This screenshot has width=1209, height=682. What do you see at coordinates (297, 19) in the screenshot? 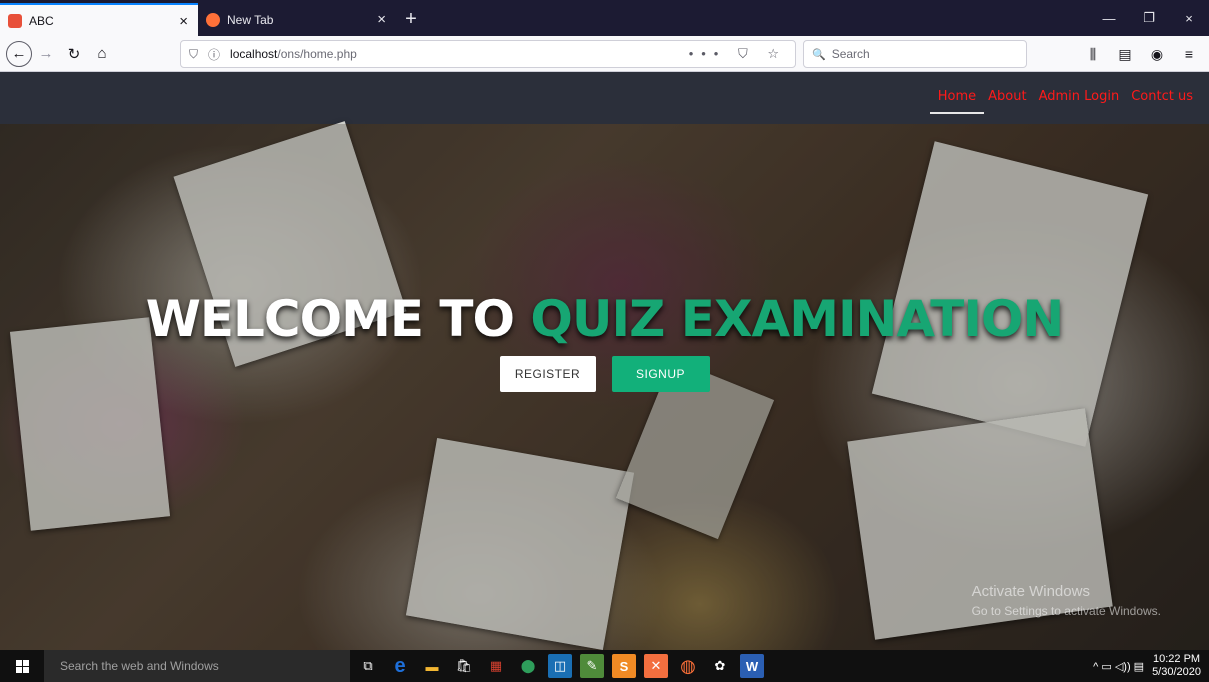
I see `tab-new-tab: New Tab ×` at bounding box center [297, 19].